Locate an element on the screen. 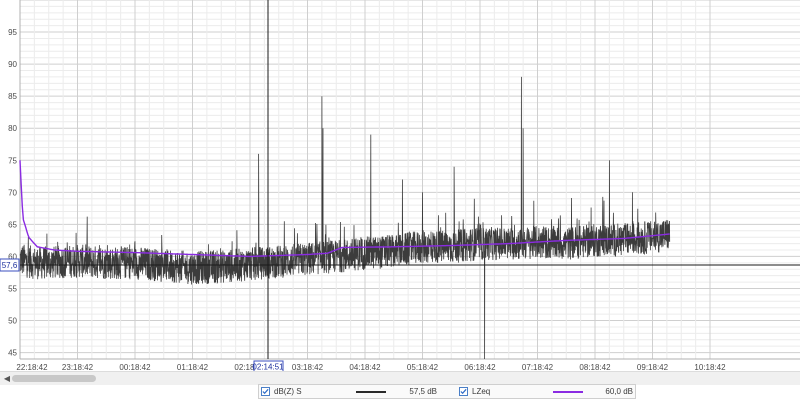  x-tick-label: 06:18:42 is located at coordinates (480, 367).